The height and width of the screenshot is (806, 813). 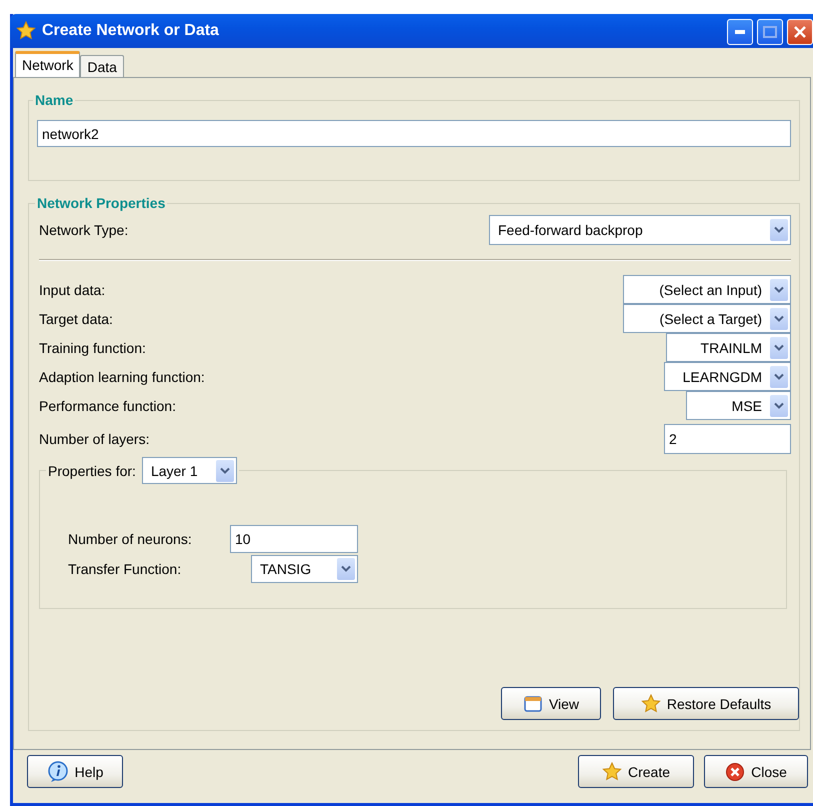 I want to click on restore-defaults-button: Restore Defaults, so click(x=706, y=703).